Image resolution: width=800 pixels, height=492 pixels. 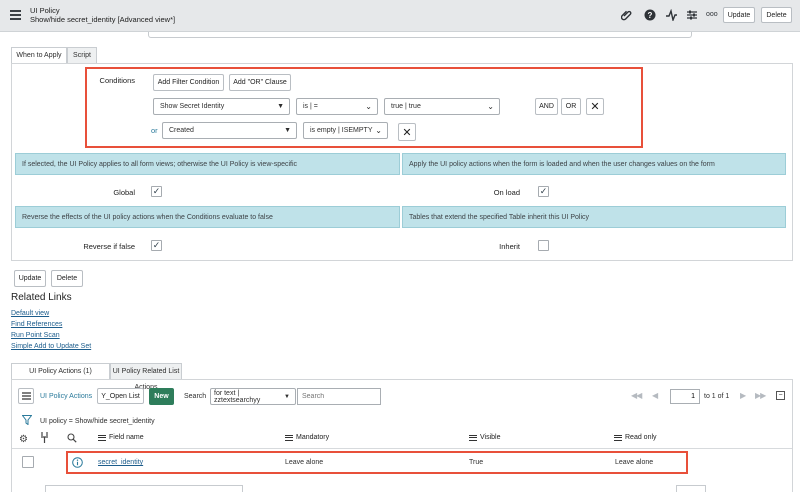 What do you see at coordinates (509, 246) in the screenshot?
I see `inherit-label: Inherit` at bounding box center [509, 246].